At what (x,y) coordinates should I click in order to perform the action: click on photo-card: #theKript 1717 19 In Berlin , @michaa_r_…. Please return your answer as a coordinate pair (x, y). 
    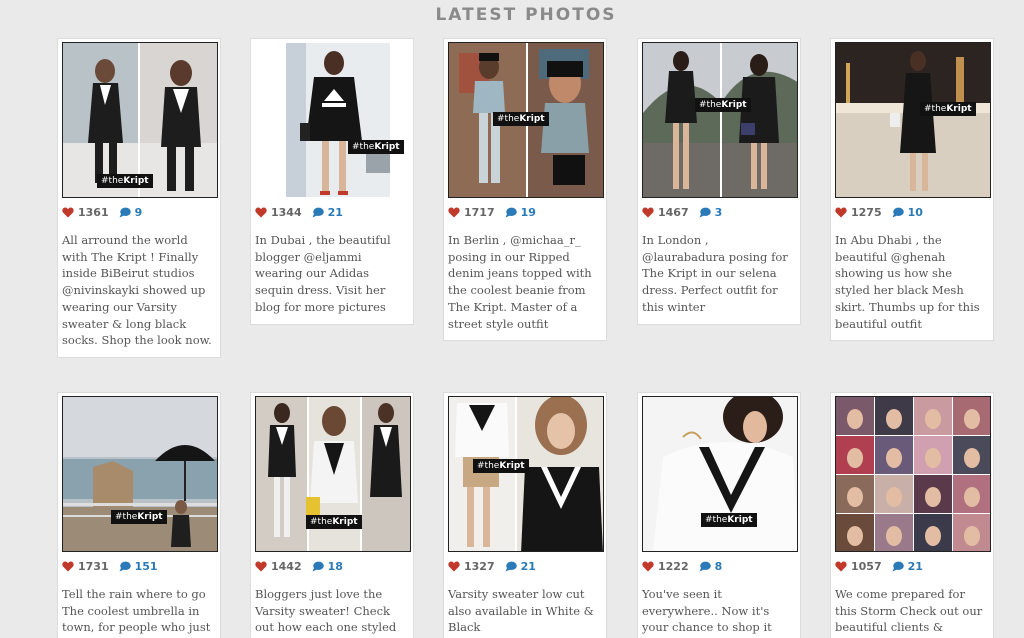
    Looking at the image, I should click on (525, 190).